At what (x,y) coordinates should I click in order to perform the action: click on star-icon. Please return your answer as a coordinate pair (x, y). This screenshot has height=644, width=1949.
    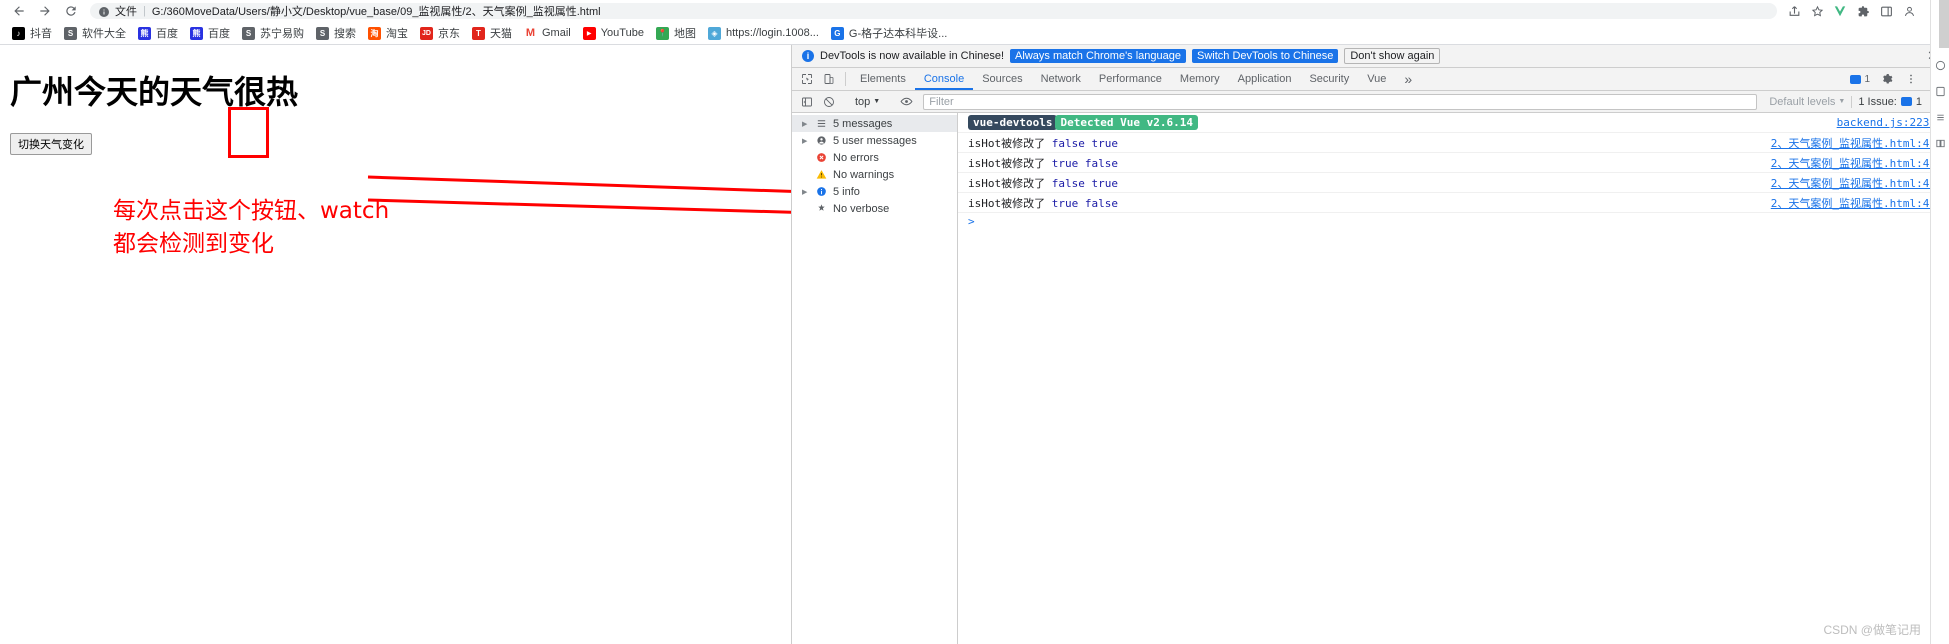
    Looking at the image, I should click on (1817, 11).